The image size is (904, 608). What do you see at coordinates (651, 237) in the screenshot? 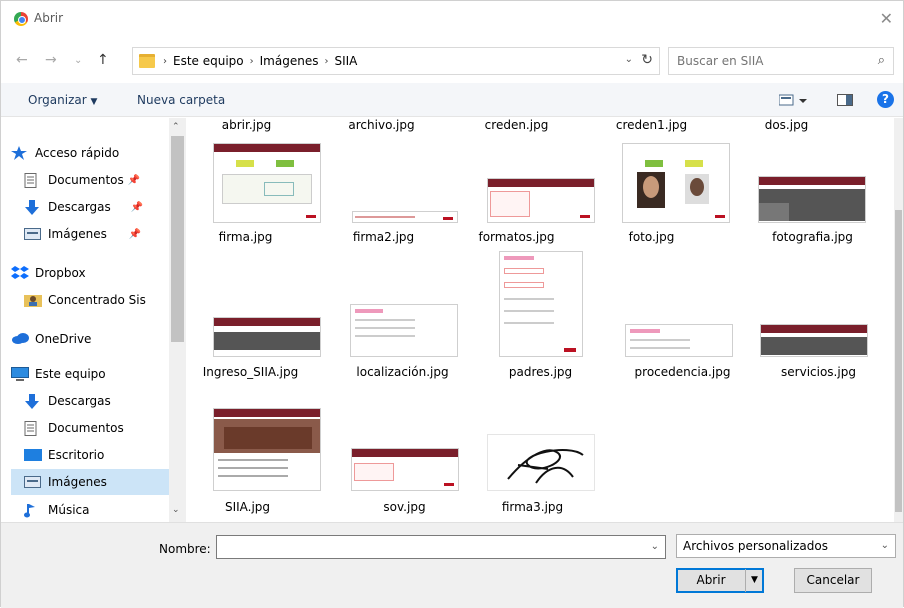
I see `file-item: foto.jpg` at bounding box center [651, 237].